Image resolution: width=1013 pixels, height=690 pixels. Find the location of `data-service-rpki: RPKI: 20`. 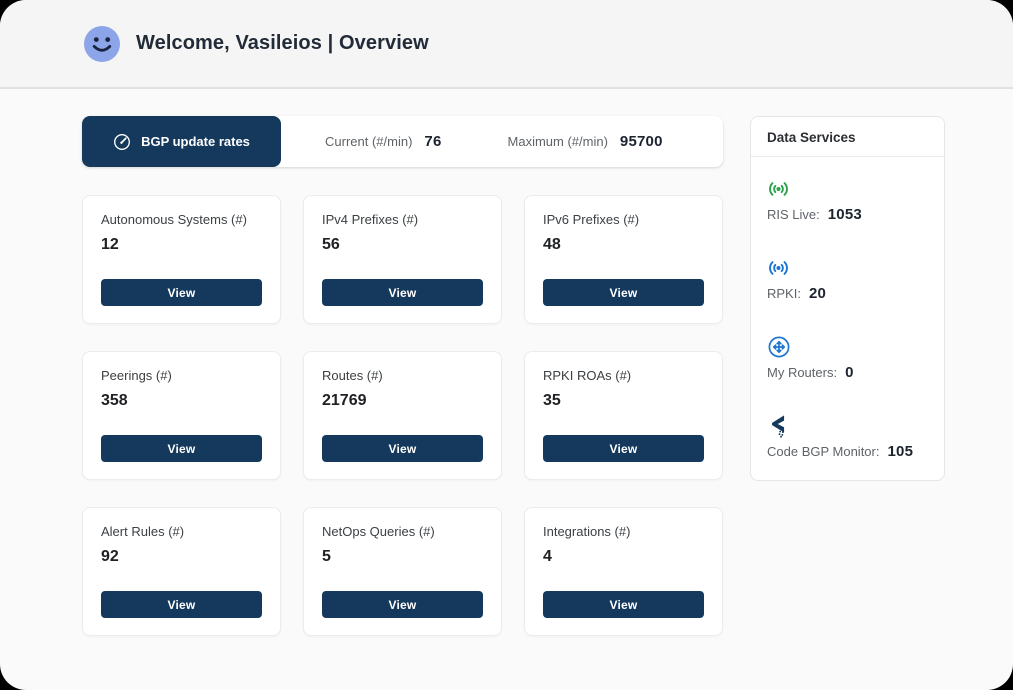

data-service-rpki: RPKI: 20 is located at coordinates (847, 279).